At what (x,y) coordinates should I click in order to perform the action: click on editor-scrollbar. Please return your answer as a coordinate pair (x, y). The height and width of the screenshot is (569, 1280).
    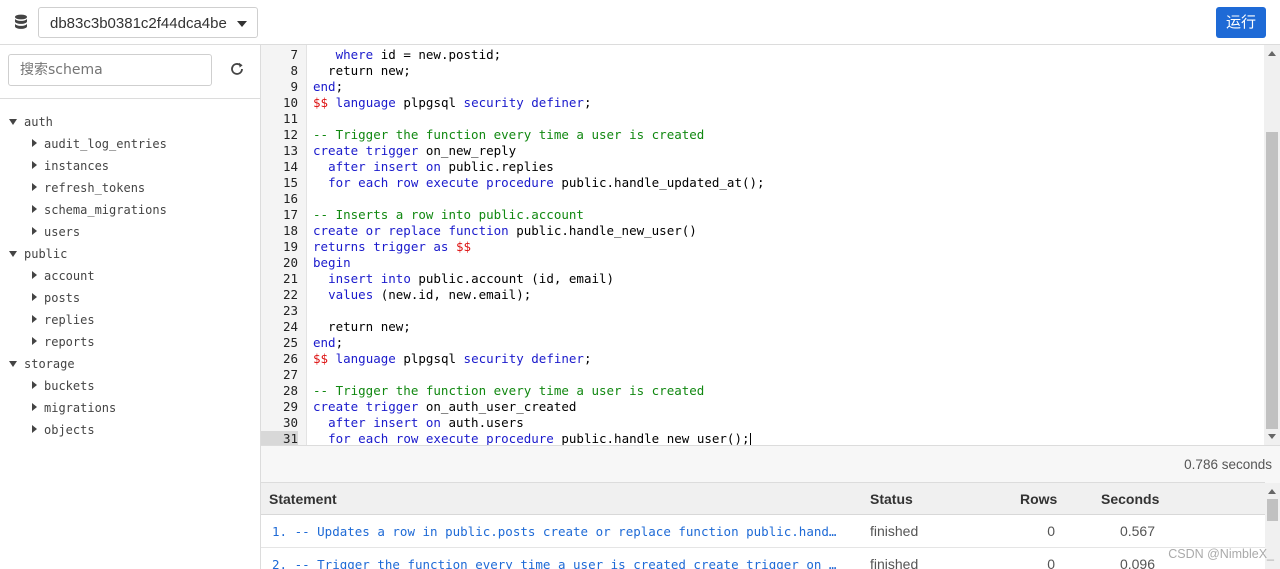
    Looking at the image, I should click on (1272, 245).